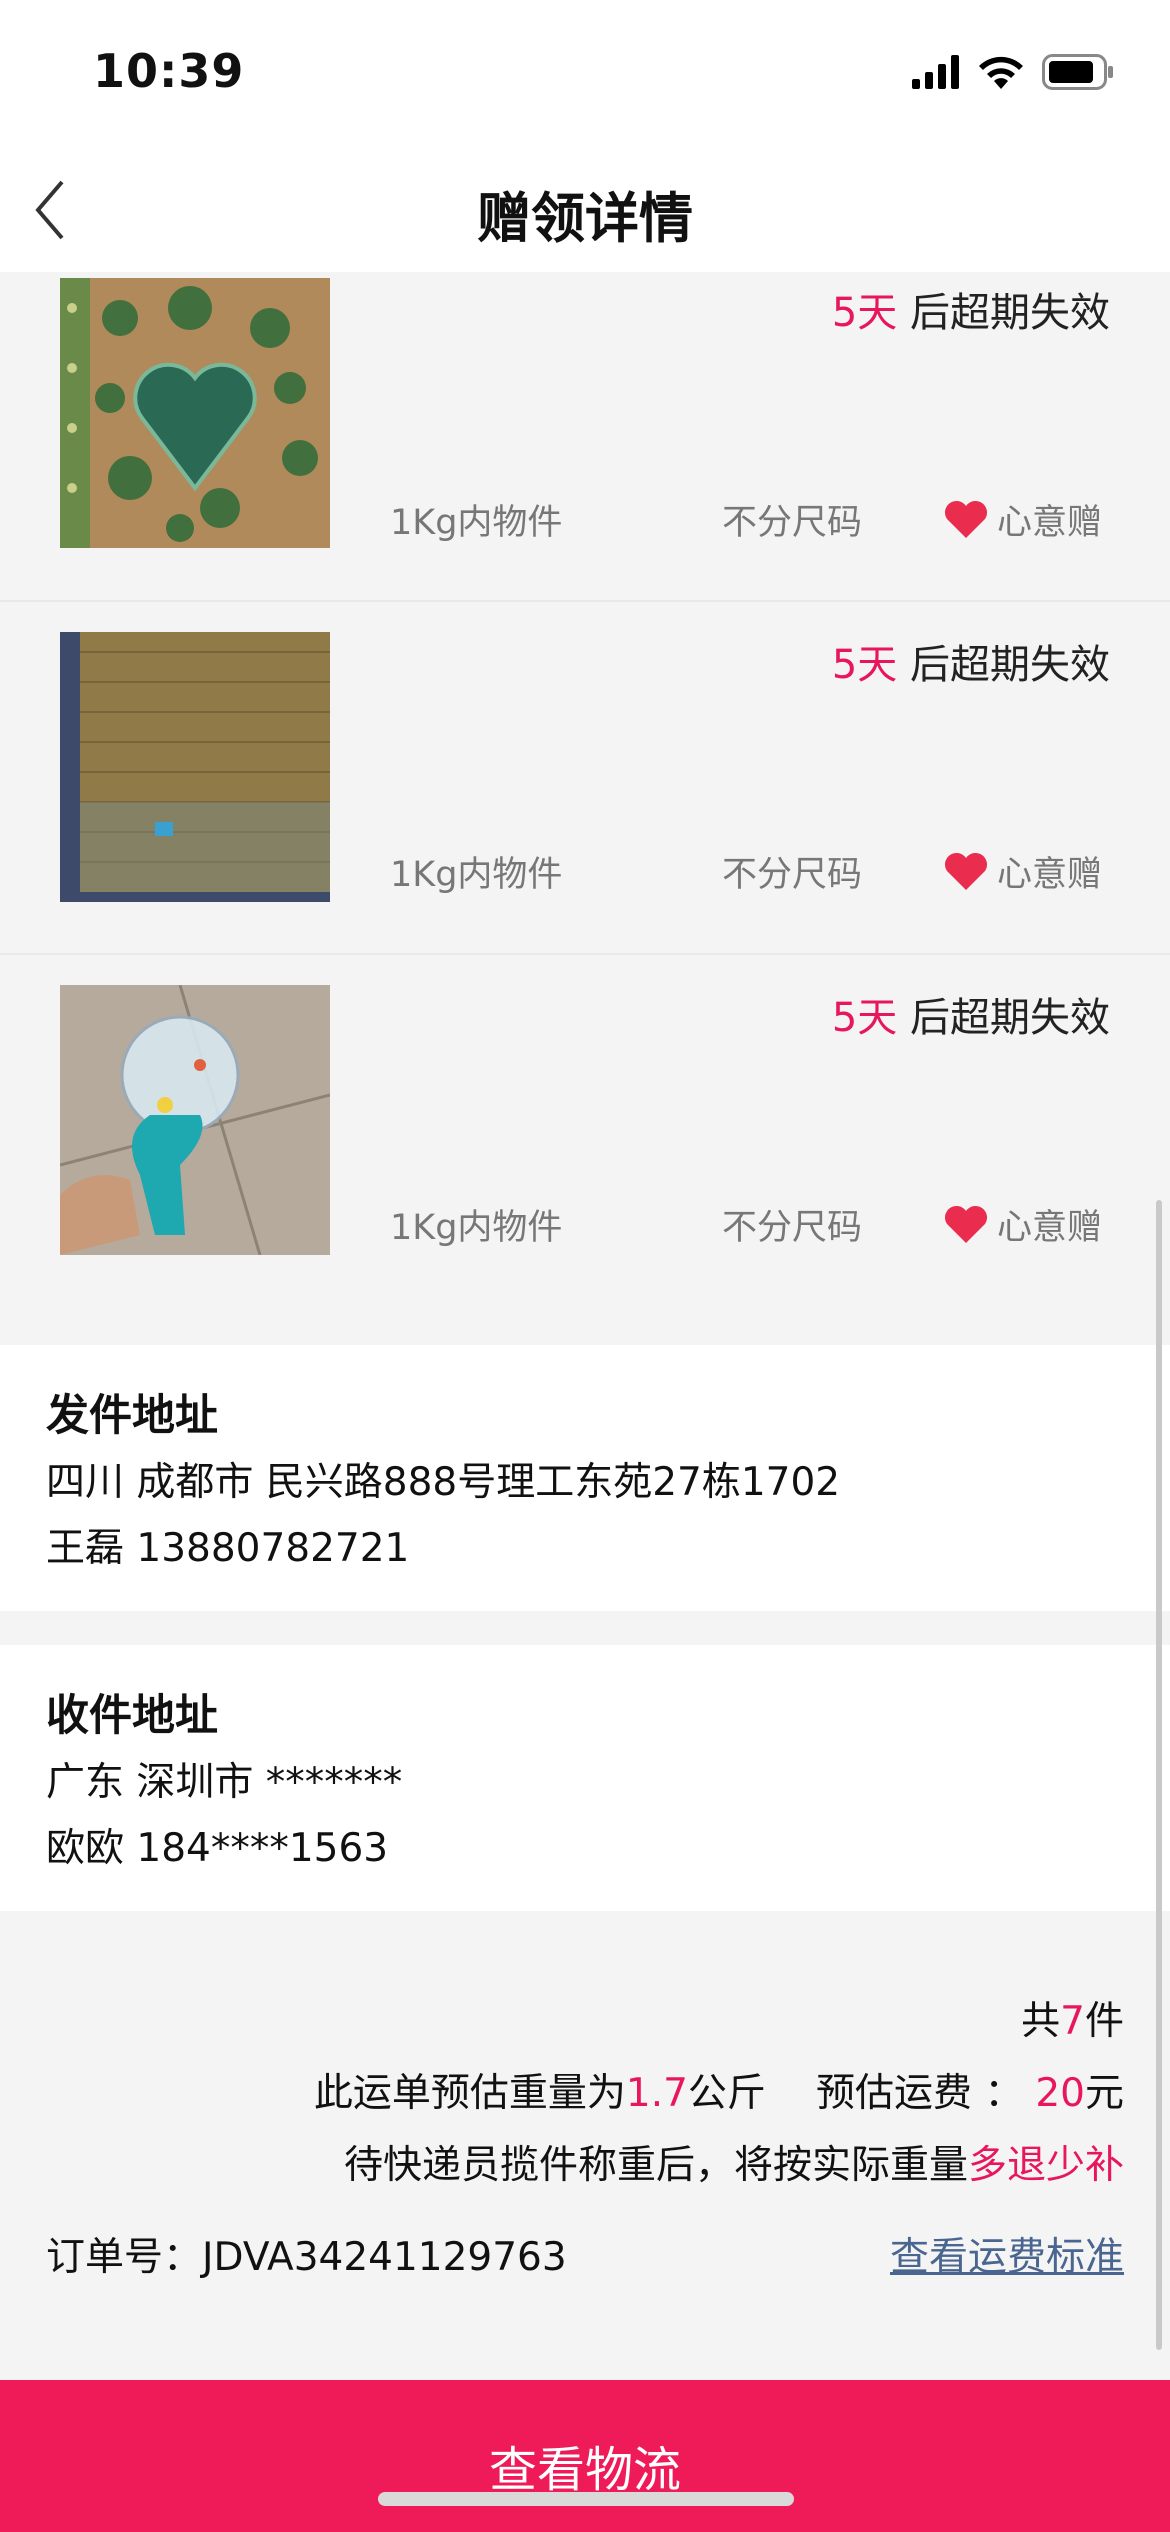 The height and width of the screenshot is (2532, 1170). What do you see at coordinates (1072, 2021) in the screenshot?
I see `count-value: 7` at bounding box center [1072, 2021].